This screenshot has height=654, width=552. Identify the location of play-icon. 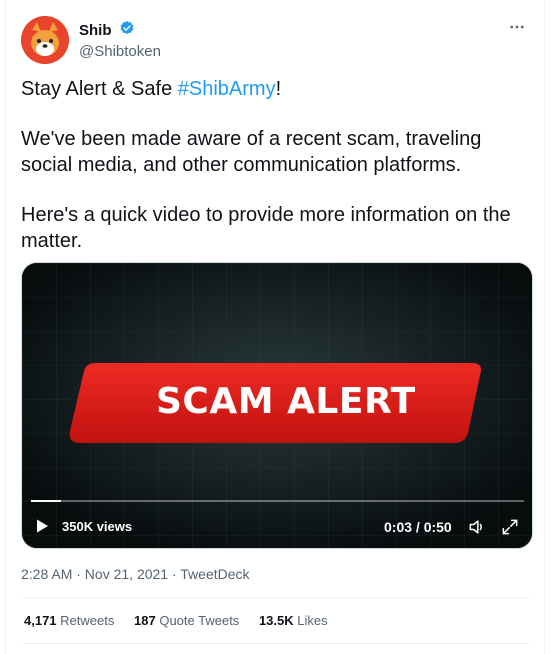
(42, 528).